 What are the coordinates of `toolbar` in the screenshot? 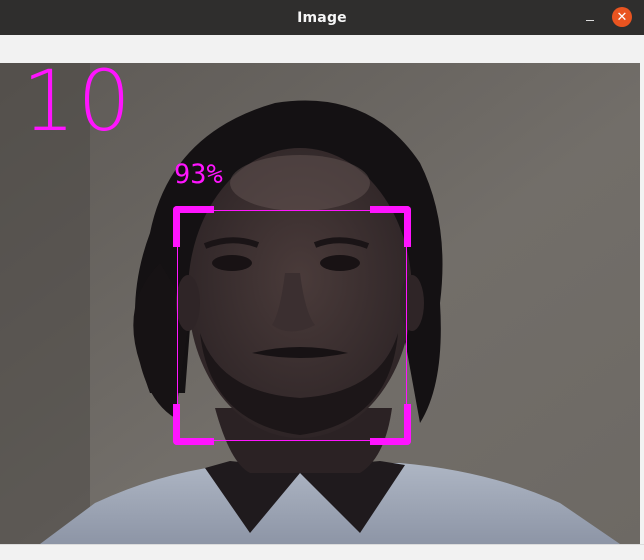 It's located at (322, 49).